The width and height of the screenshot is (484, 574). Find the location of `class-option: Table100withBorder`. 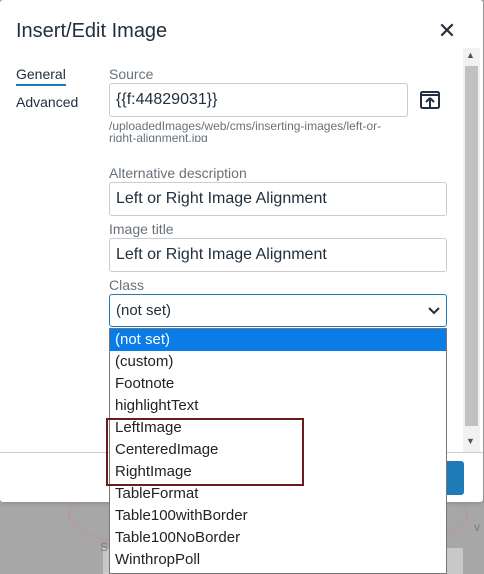

class-option: Table100withBorder is located at coordinates (278, 516).